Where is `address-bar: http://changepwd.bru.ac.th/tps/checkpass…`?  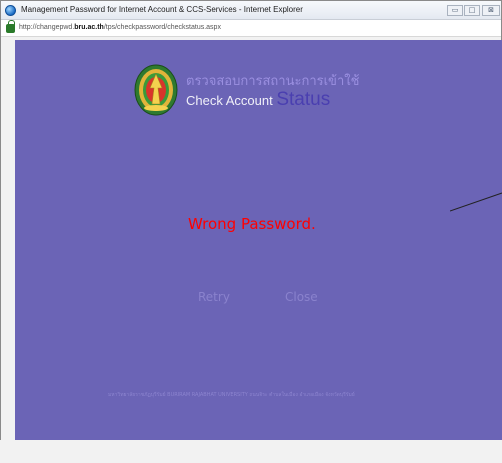 address-bar: http://changepwd.bru.ac.th/tps/checkpass… is located at coordinates (251, 28).